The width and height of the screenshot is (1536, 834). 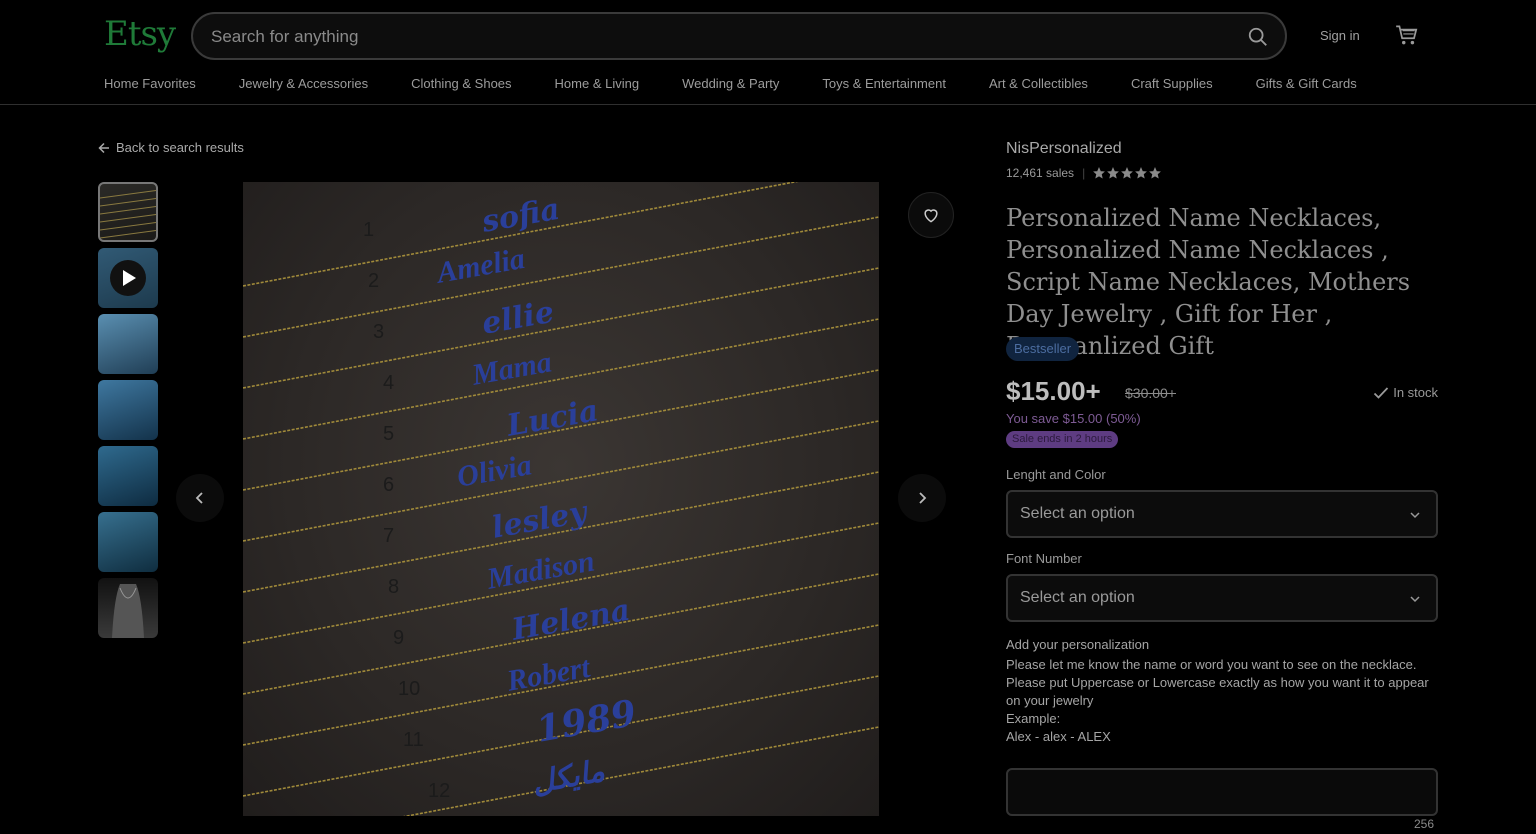 What do you see at coordinates (570, 620) in the screenshot?
I see `image-name-label: Helena` at bounding box center [570, 620].